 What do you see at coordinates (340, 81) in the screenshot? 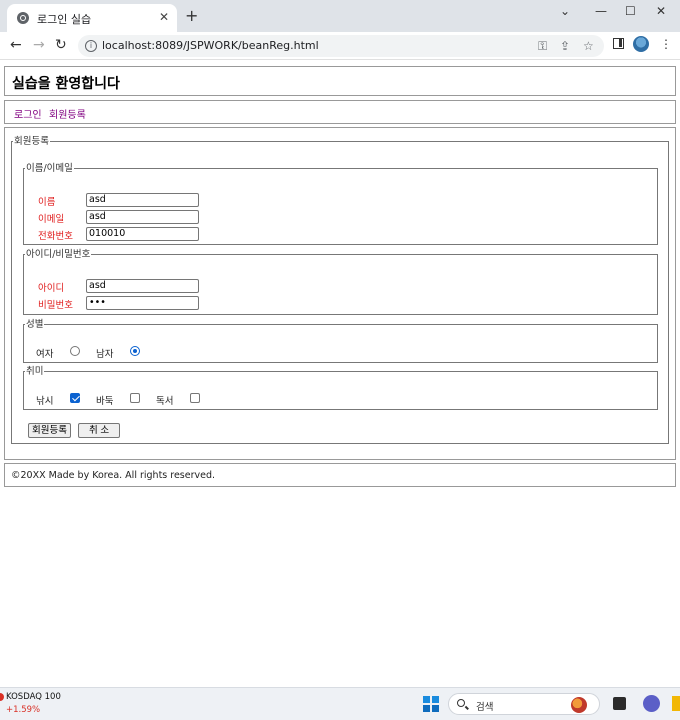
I see `page-header: 실습을 환영합니다` at bounding box center [340, 81].